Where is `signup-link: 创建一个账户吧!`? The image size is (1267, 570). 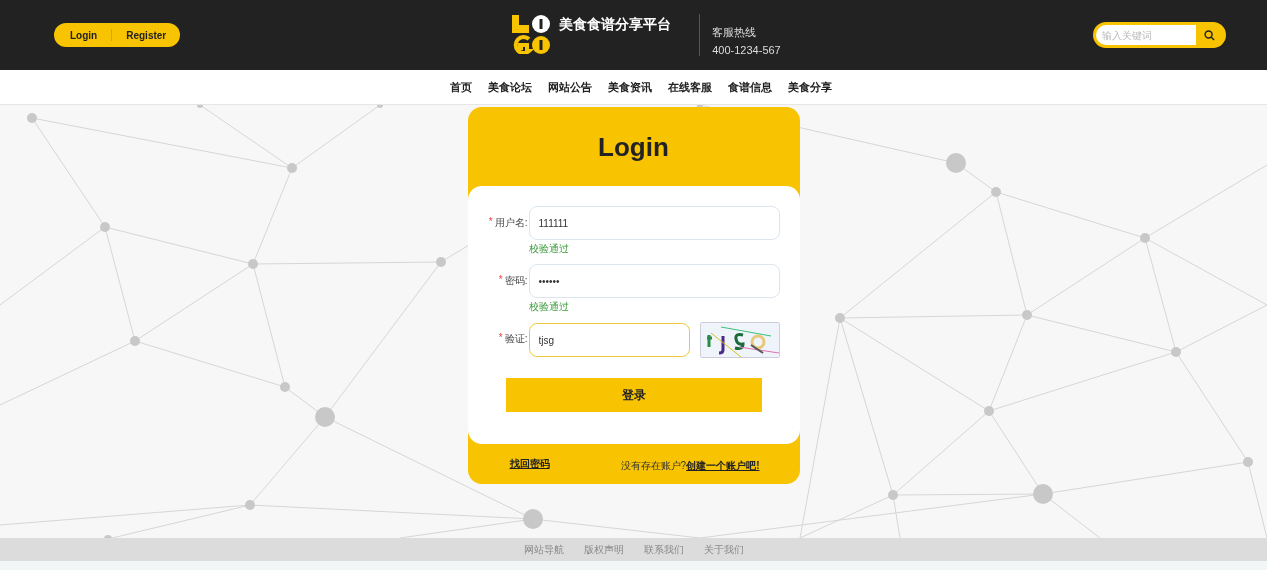
signup-link: 创建一个账户吧! is located at coordinates (723, 465).